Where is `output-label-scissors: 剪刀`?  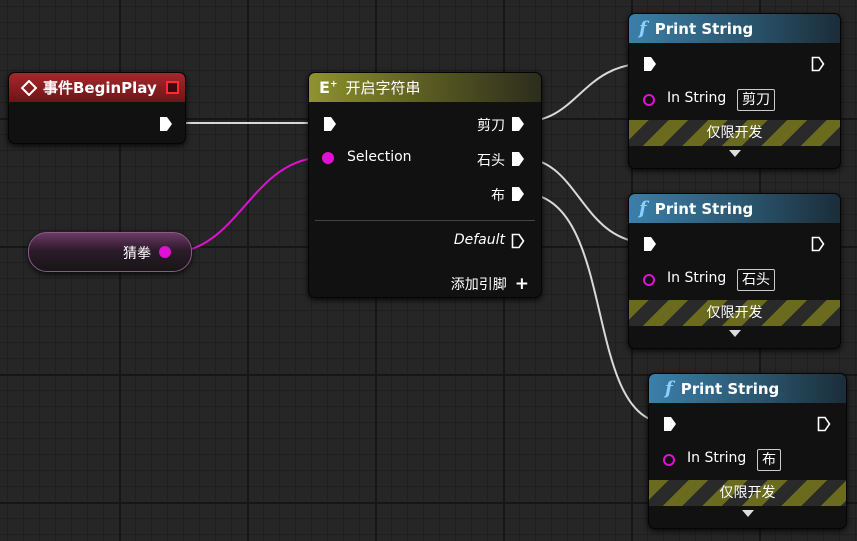
output-label-scissors: 剪刀 is located at coordinates (491, 126).